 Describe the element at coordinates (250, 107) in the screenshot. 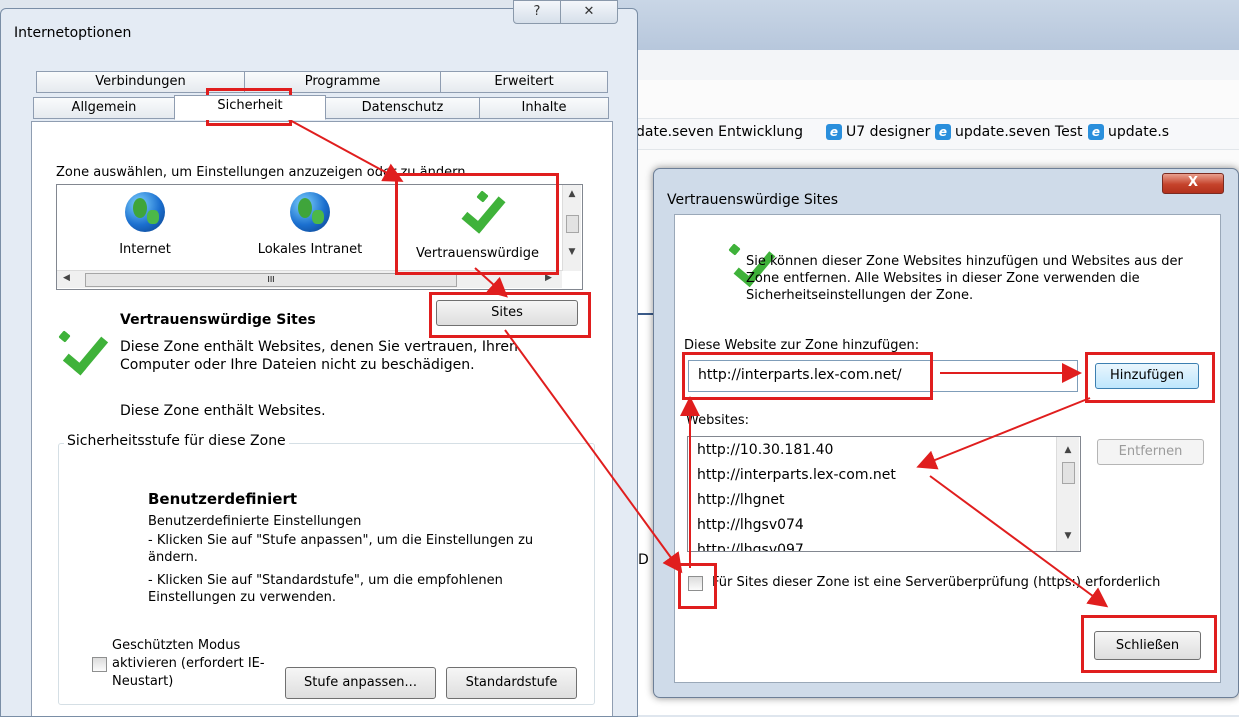

I see `tab-sicherheit: Sicherheit` at that location.